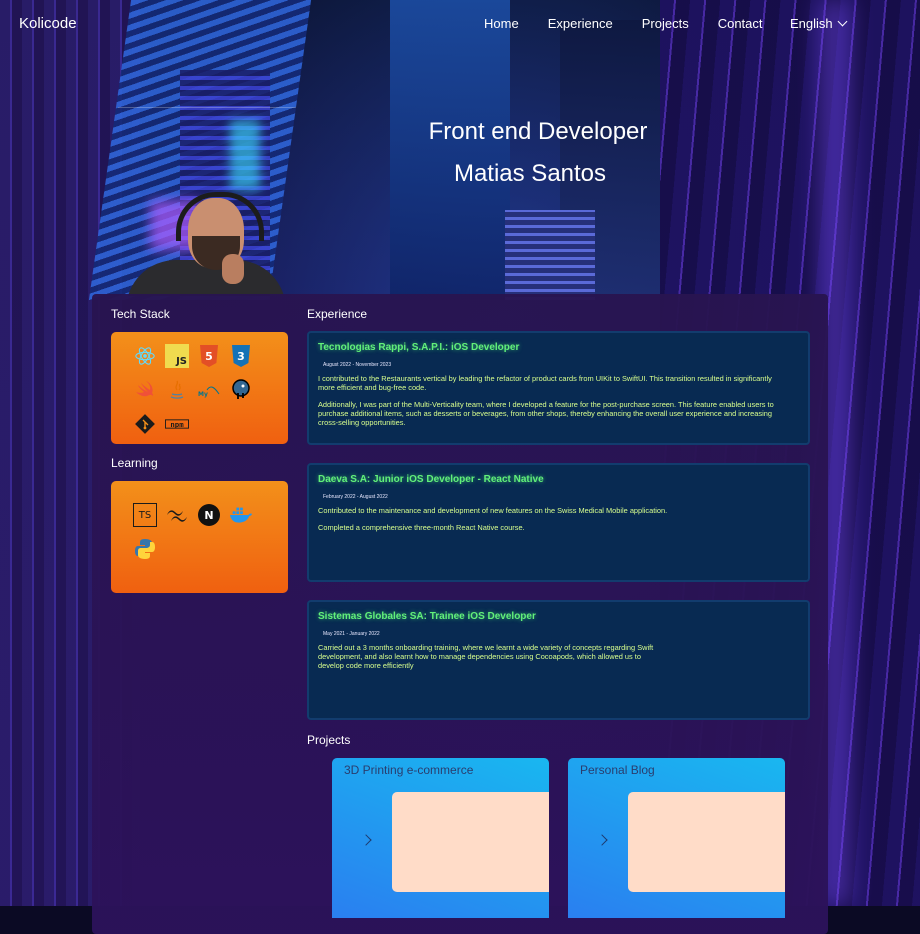  Describe the element at coordinates (241, 390) in the screenshot. I see `postgresql-icon` at that location.